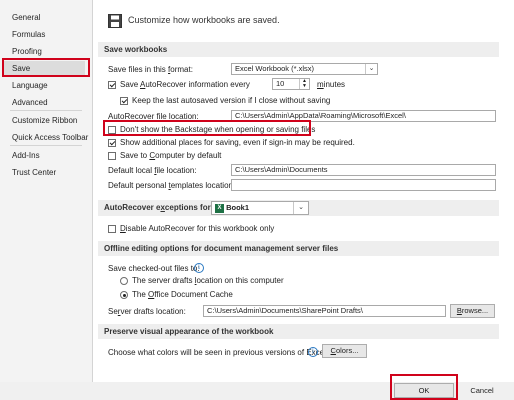 The width and height of the screenshot is (514, 400). What do you see at coordinates (172, 185) in the screenshot?
I see `default-templates-location-label: Default personal templates location:` at bounding box center [172, 185].